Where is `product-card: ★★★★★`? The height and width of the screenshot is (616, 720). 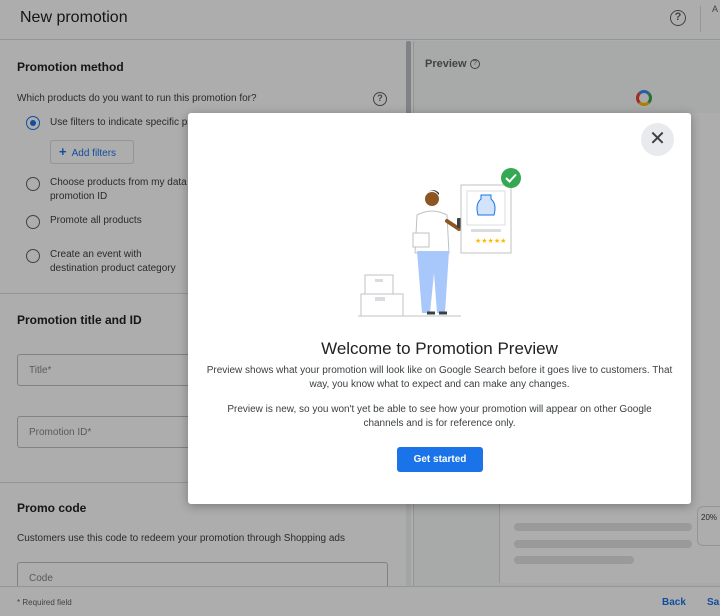 product-card: ★★★★★ is located at coordinates (486, 219).